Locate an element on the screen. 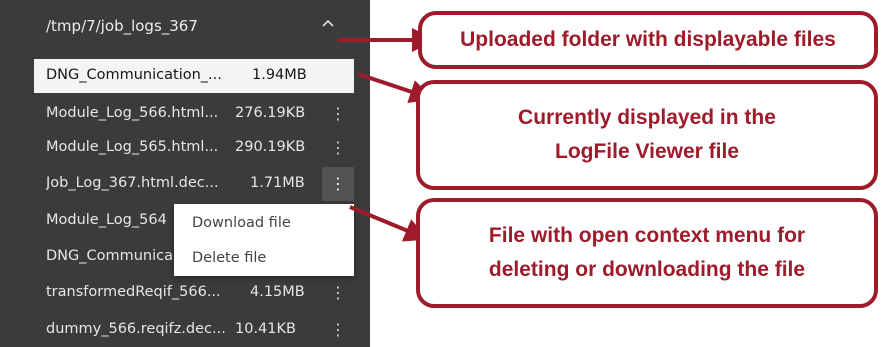 The height and width of the screenshot is (347, 882). context-arrow is located at coordinates (389, 223).